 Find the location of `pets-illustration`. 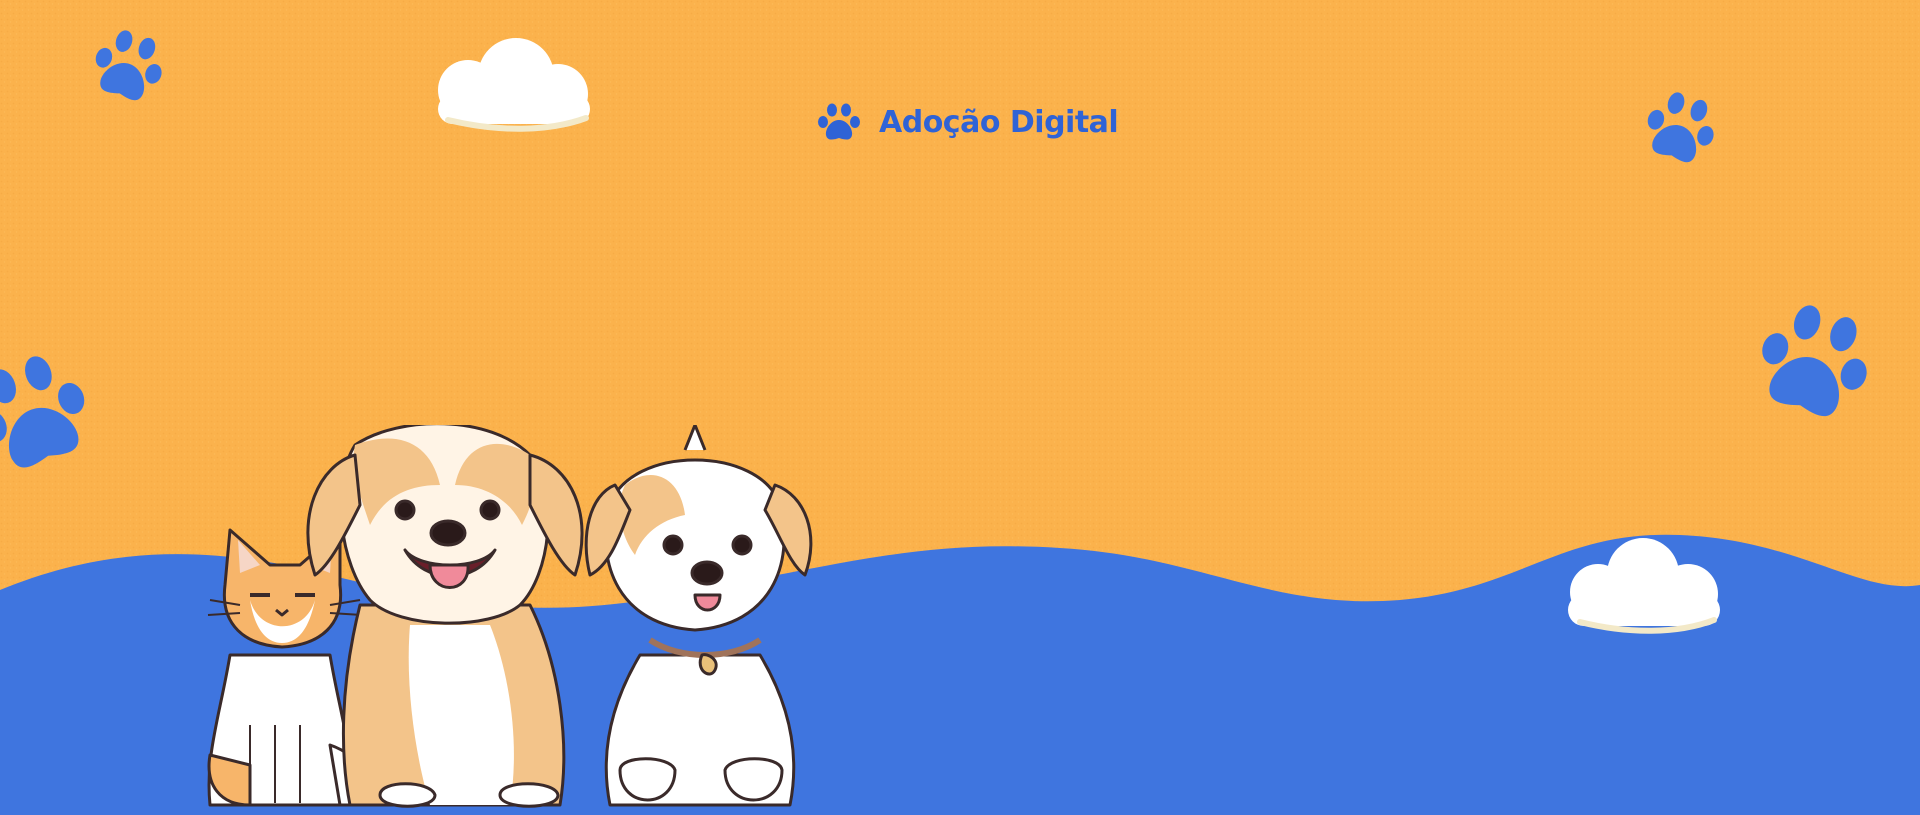

pets-illustration is located at coordinates (510, 616).